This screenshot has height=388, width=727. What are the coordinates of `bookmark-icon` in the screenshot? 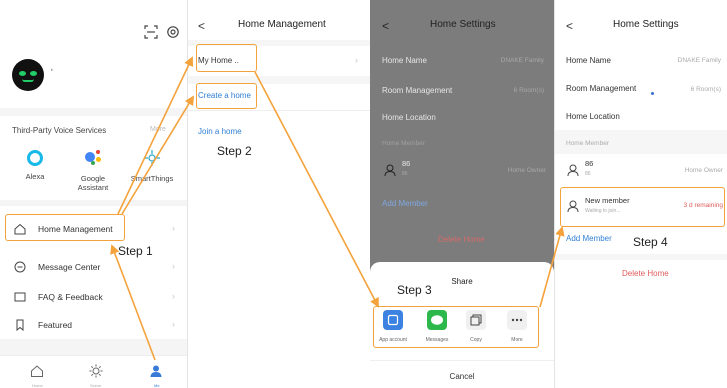 It's located at (20, 325).